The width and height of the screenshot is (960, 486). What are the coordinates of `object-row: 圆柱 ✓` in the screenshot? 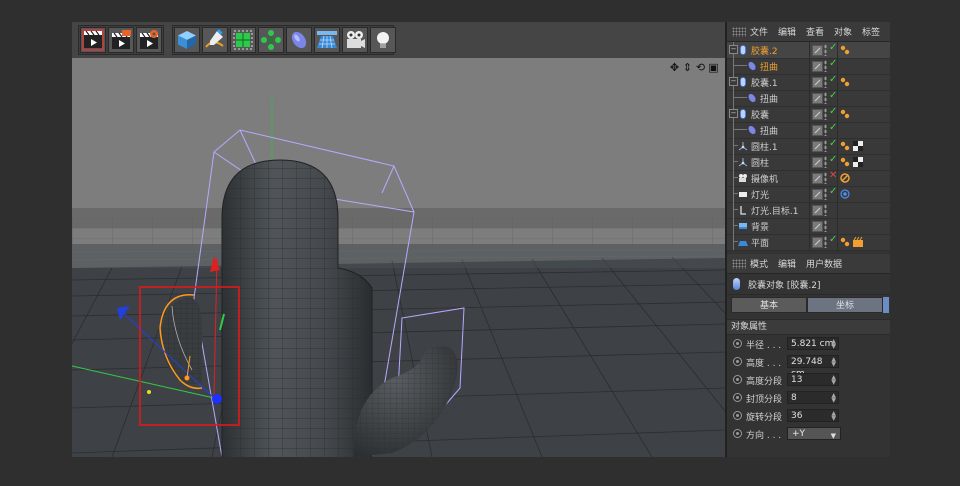 It's located at (808, 162).